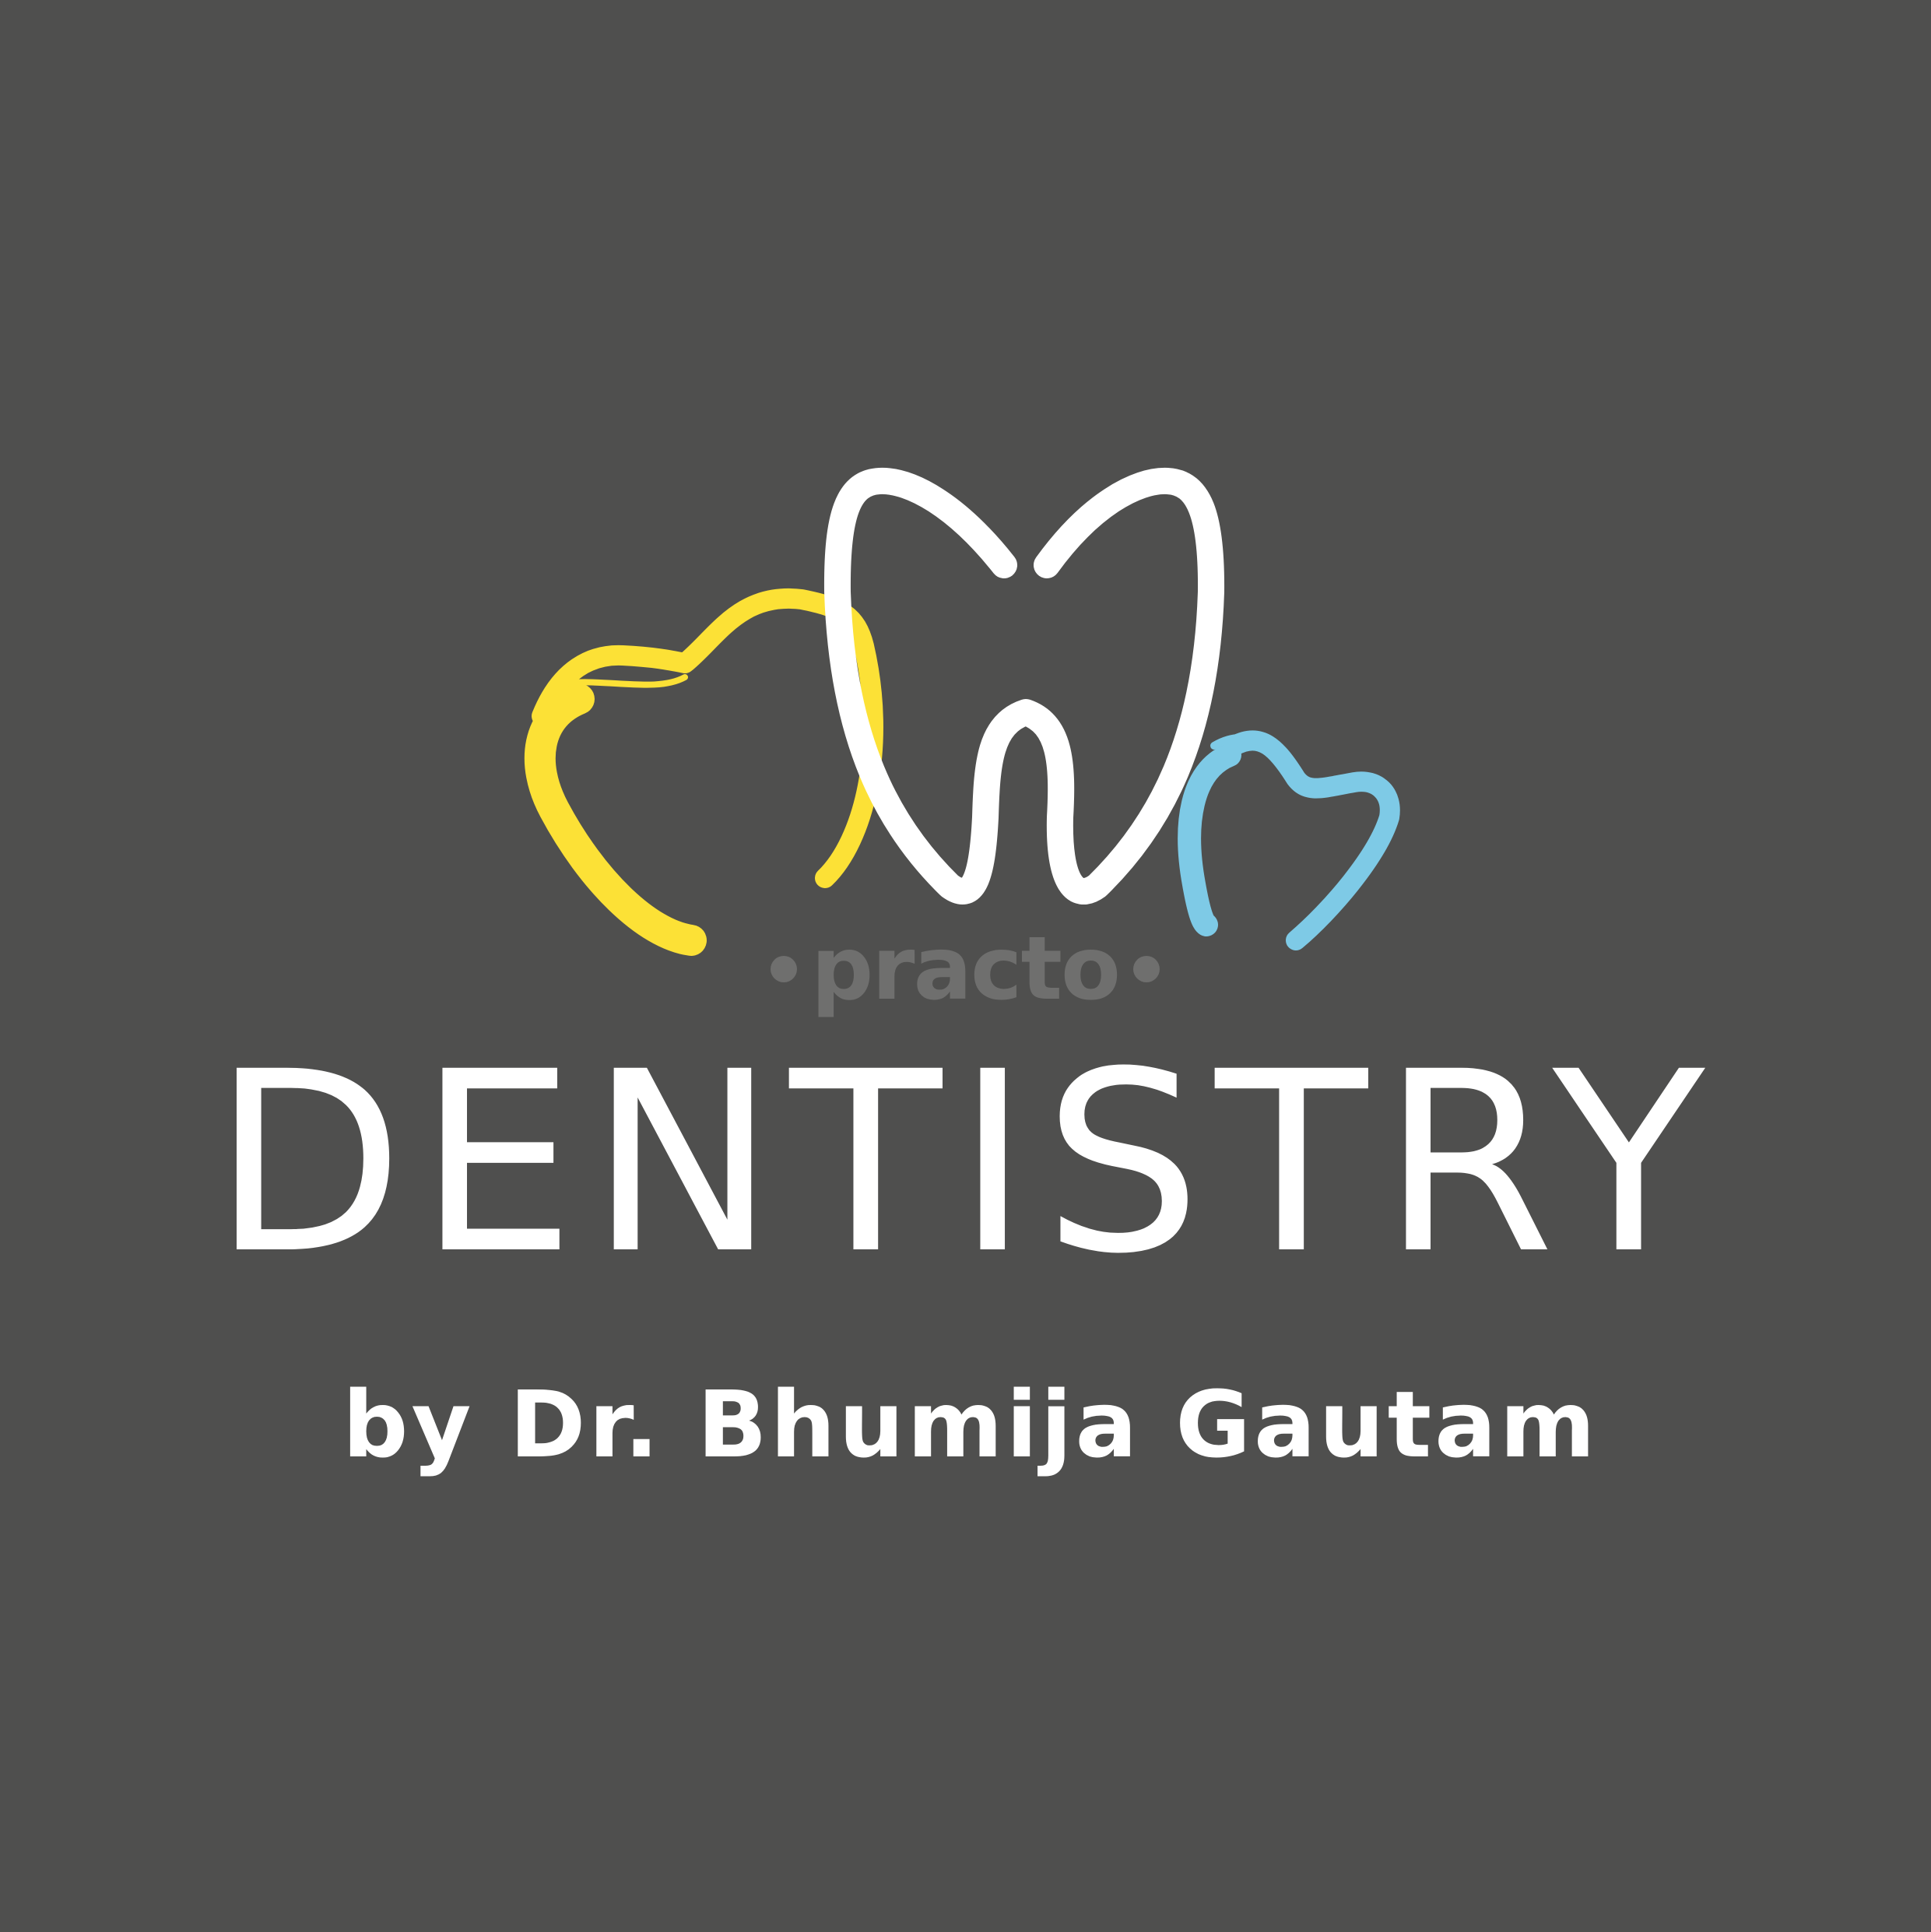 This screenshot has height=1932, width=1931. Describe the element at coordinates (1146, 969) in the screenshot. I see `watermark-dot-right` at that location.